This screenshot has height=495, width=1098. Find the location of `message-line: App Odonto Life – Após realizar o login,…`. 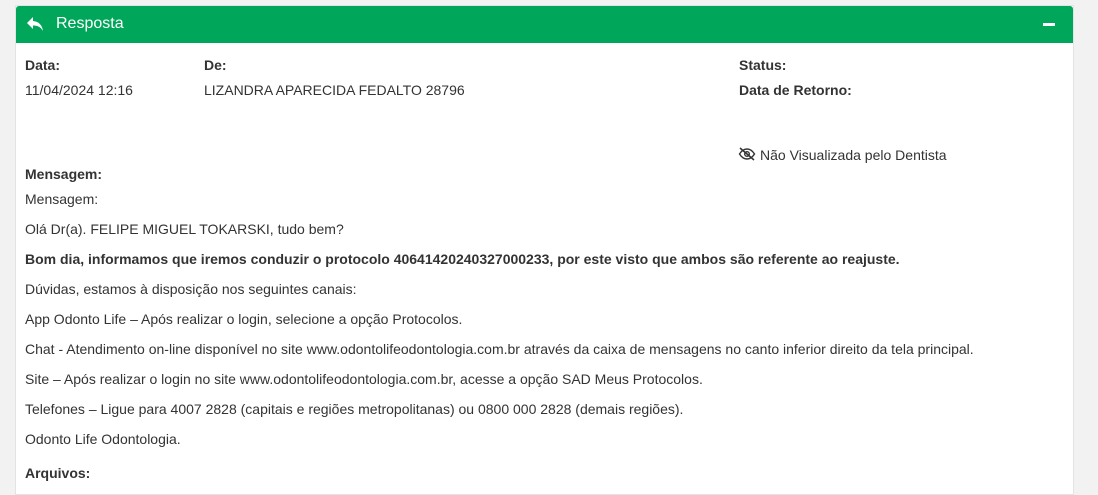

message-line: App Odonto Life – Após realizar o login,… is located at coordinates (244, 319).